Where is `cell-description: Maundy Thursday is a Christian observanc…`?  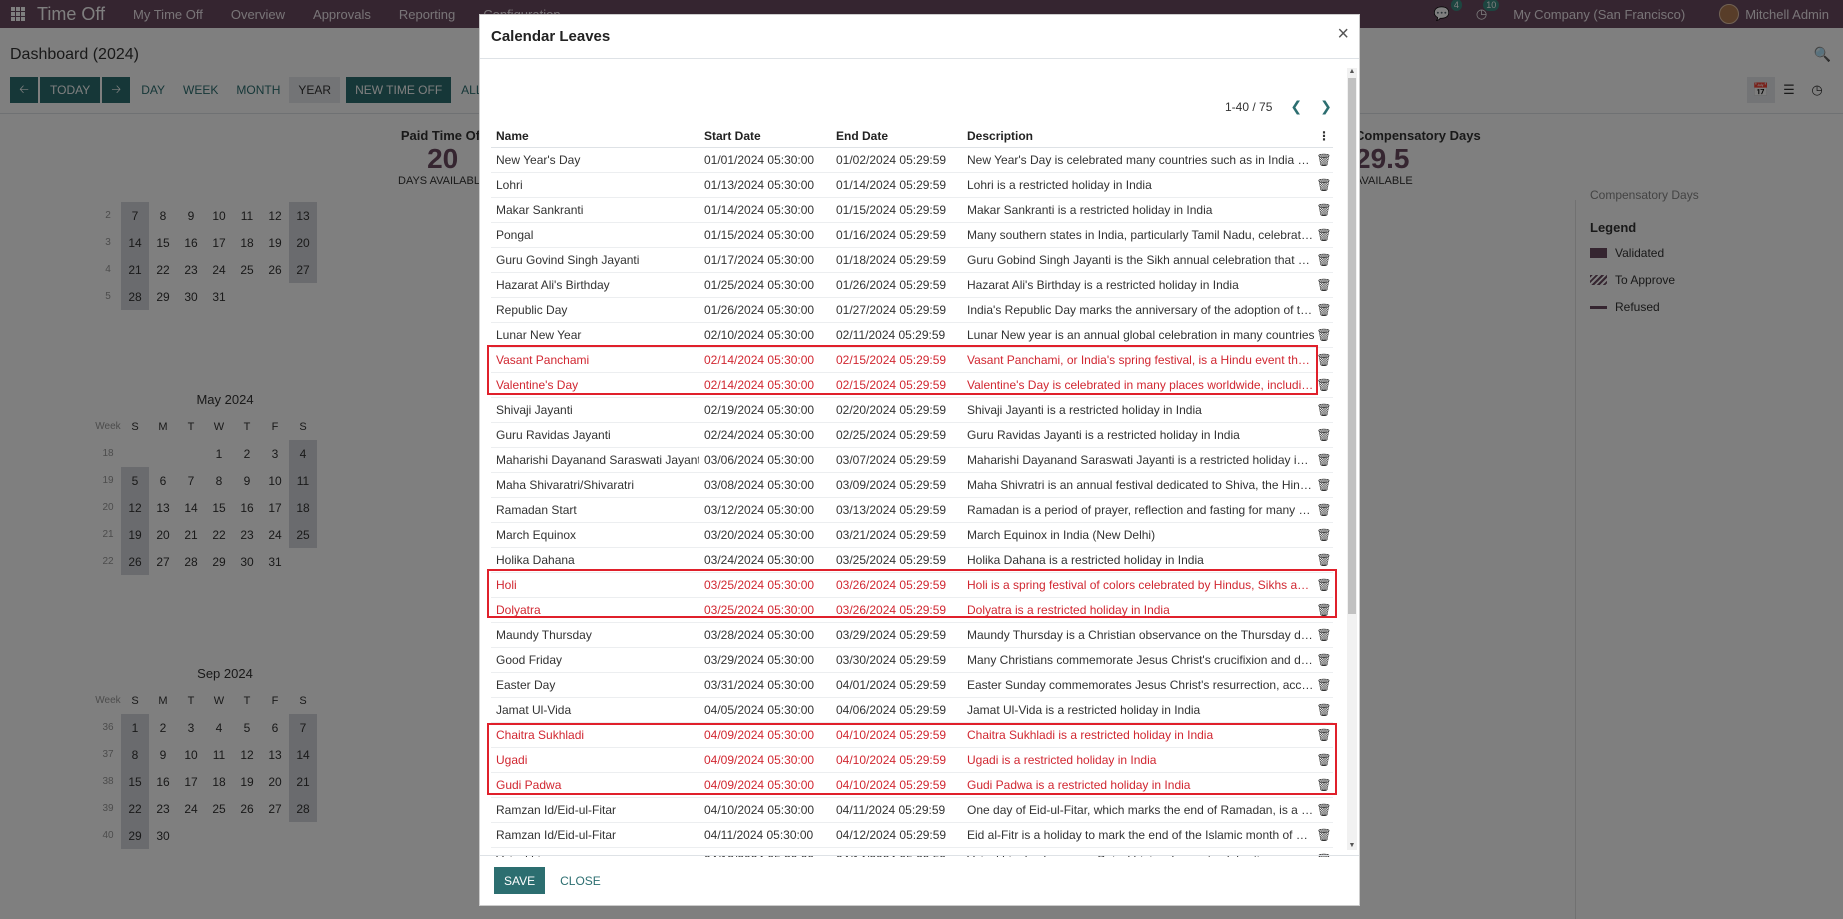
cell-description: Maundy Thursday is a Christian observanc… is located at coordinates (1138, 635).